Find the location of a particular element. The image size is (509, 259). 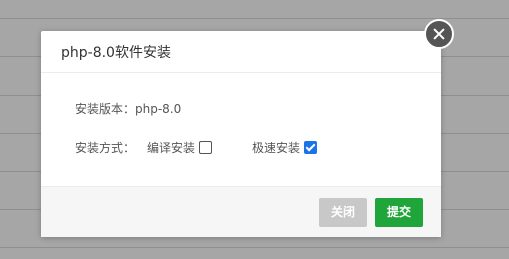

fast-install-label: 极速安装 is located at coordinates (276, 148).